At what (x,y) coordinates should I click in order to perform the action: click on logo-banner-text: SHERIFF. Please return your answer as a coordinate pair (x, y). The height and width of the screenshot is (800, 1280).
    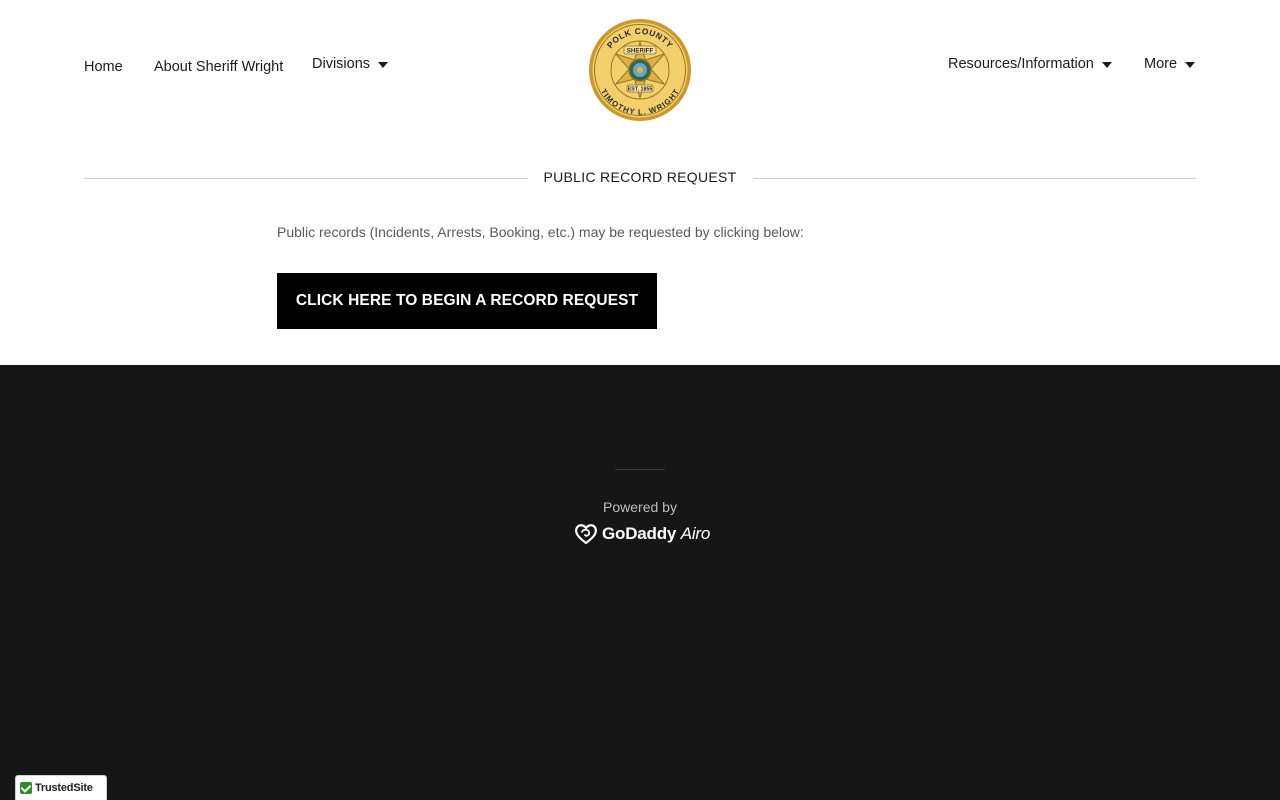
    Looking at the image, I should click on (640, 50).